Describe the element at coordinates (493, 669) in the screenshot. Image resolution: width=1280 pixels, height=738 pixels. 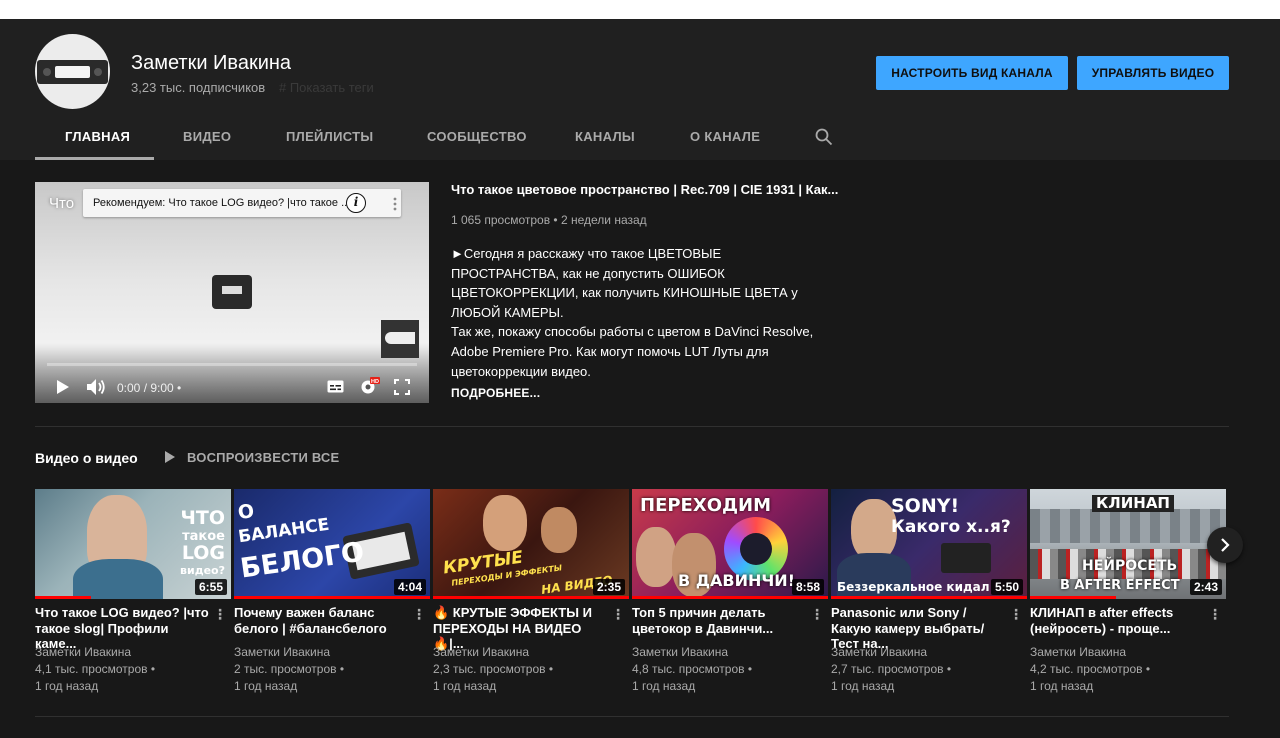
I see `video-views: 2,3 тыс. просмотров •` at that location.